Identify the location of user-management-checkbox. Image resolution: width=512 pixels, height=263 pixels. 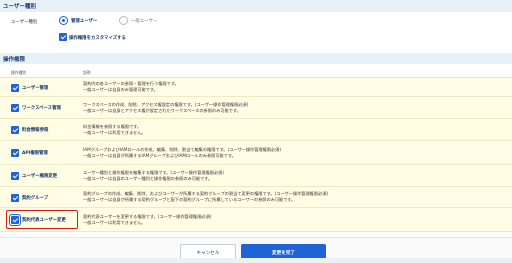
(15, 88).